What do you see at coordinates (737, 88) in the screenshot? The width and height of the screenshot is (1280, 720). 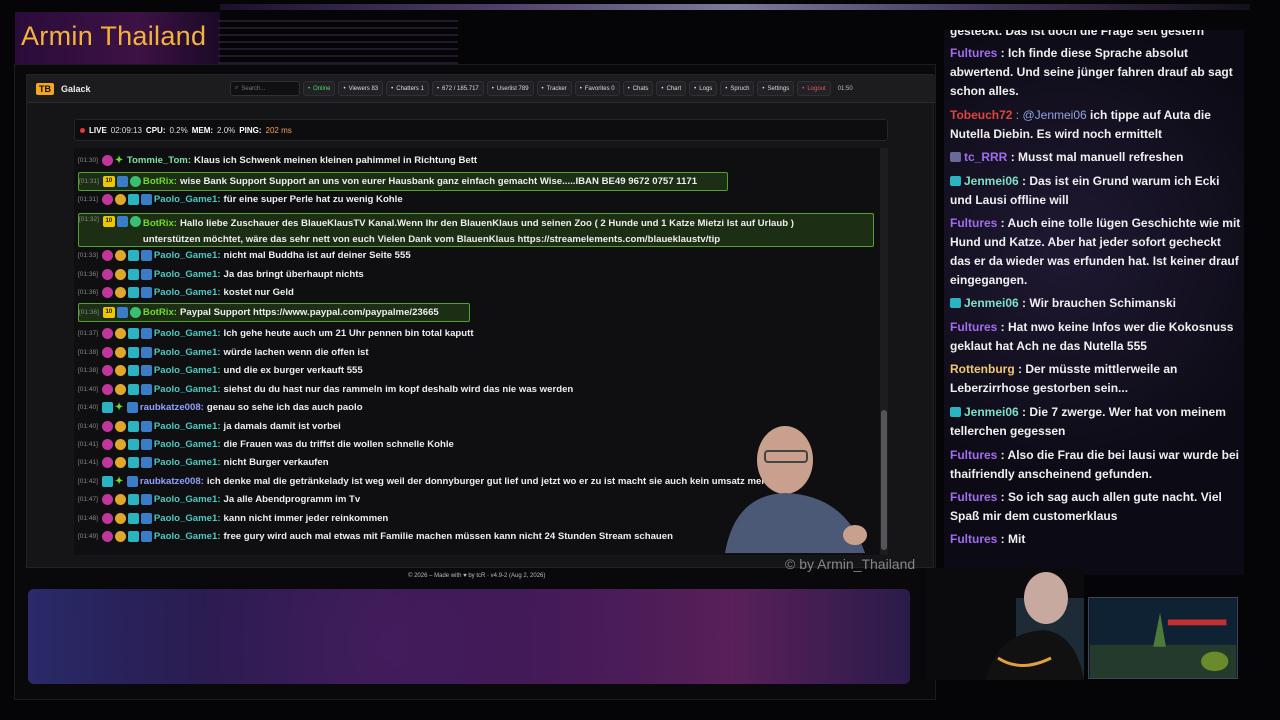 I see `nav-spruch-button: • Spruch` at bounding box center [737, 88].